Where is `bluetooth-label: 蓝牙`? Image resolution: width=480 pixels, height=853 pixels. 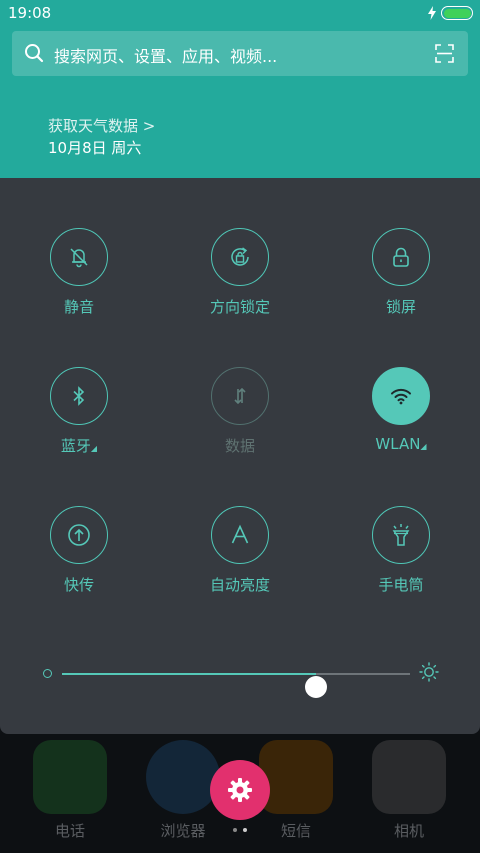
bluetooth-label: 蓝牙 is located at coordinates (75, 446).